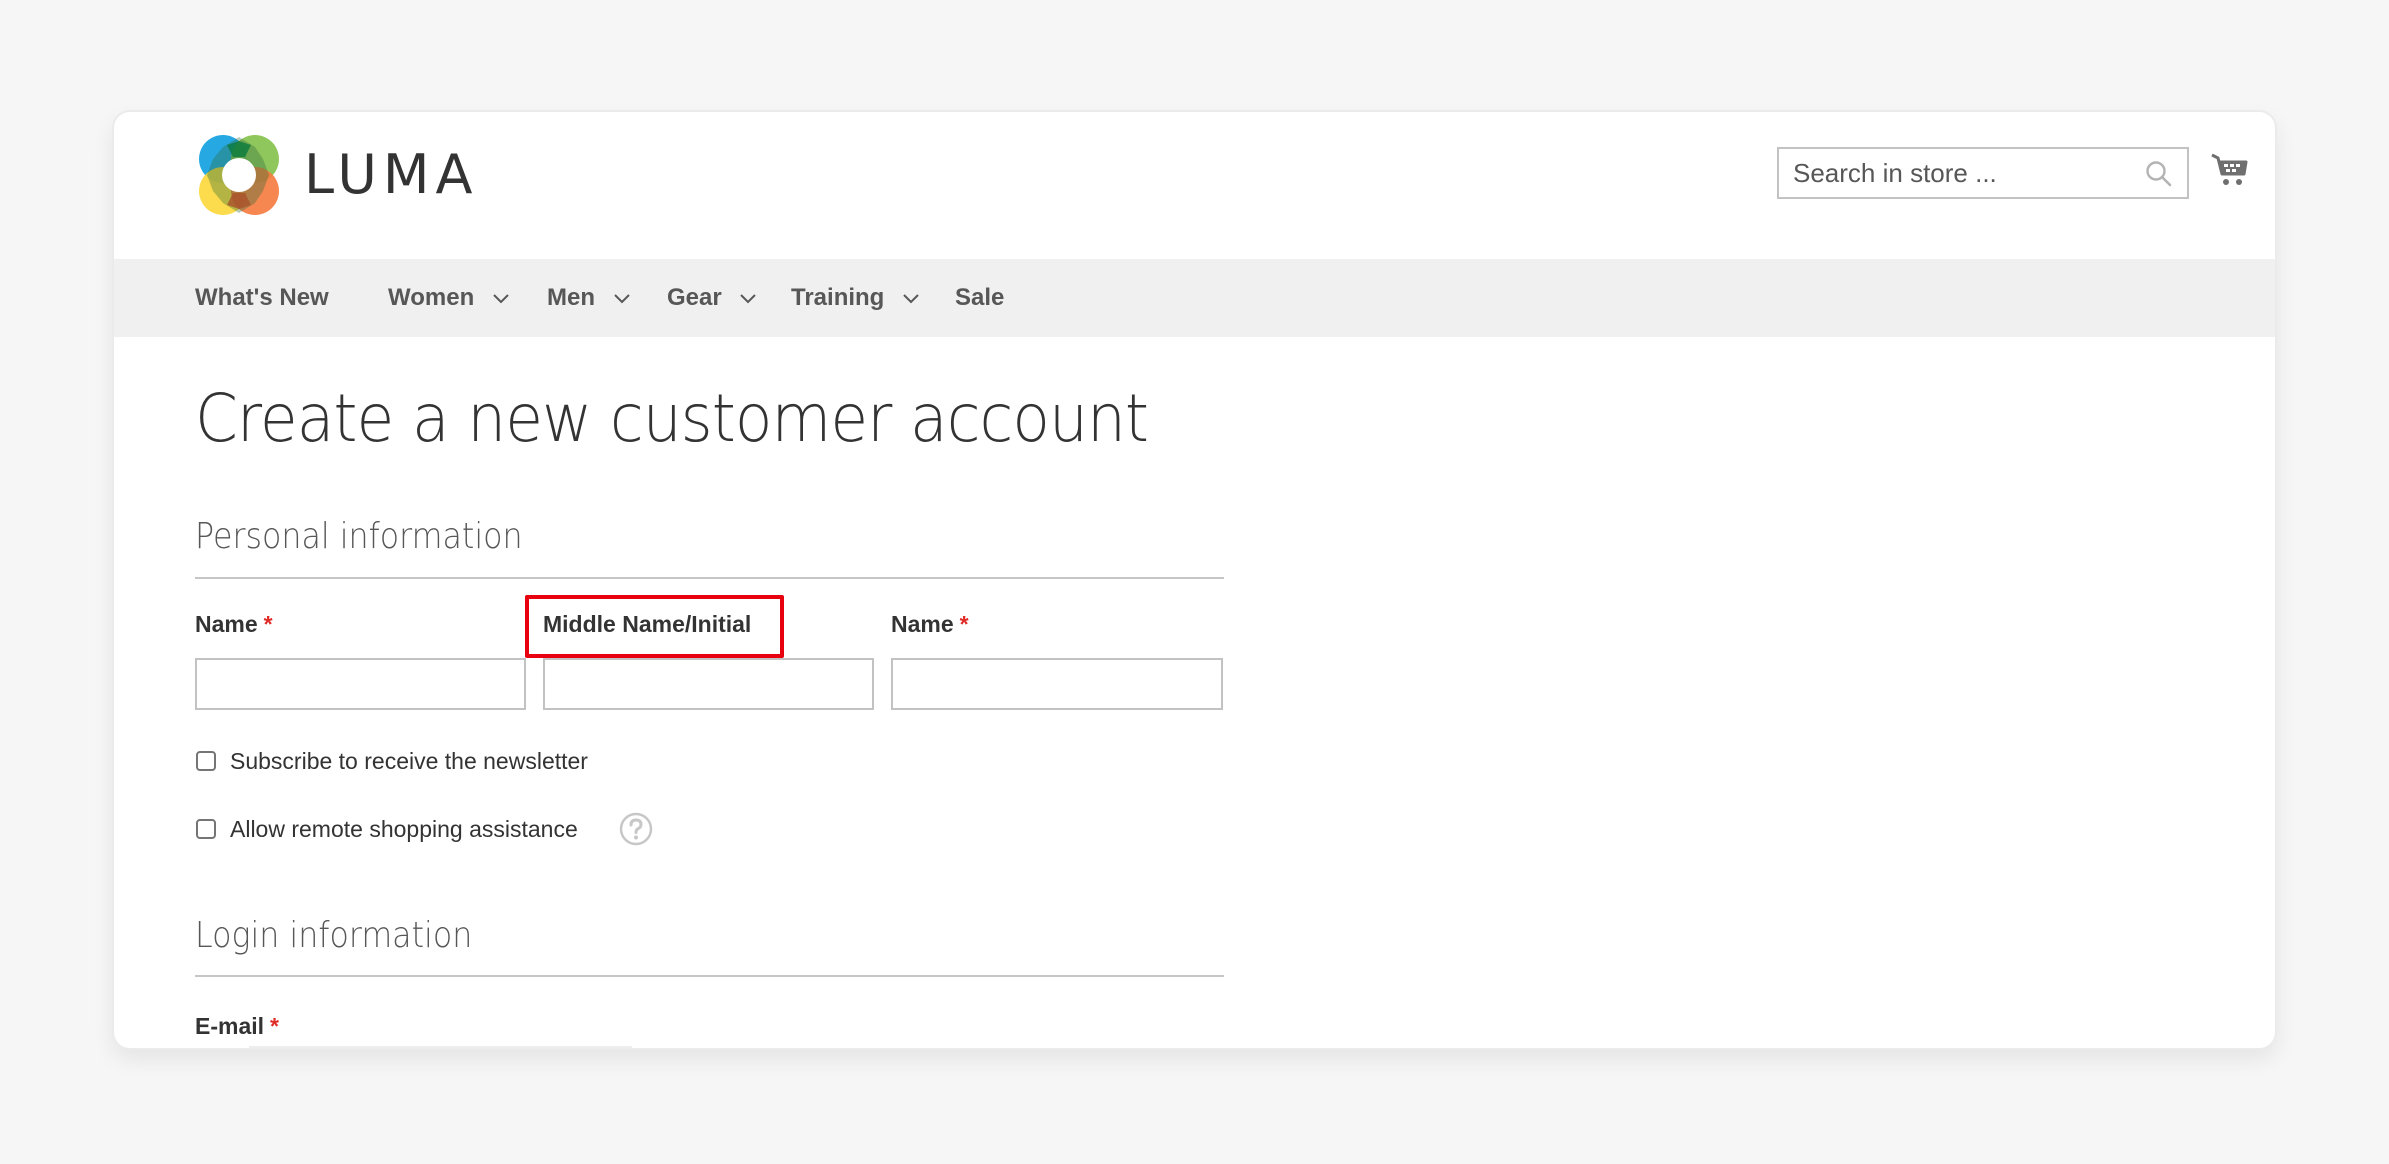 This screenshot has width=2389, height=1164. Describe the element at coordinates (636, 829) in the screenshot. I see `question-circle-icon` at that location.